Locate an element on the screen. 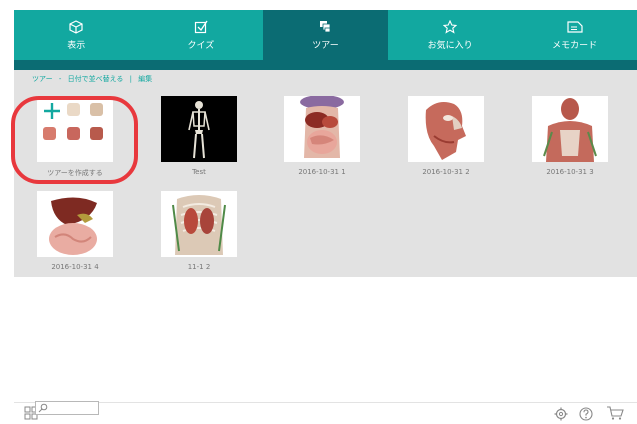 The width and height of the screenshot is (637, 424). tab-label: メモカード is located at coordinates (575, 45).